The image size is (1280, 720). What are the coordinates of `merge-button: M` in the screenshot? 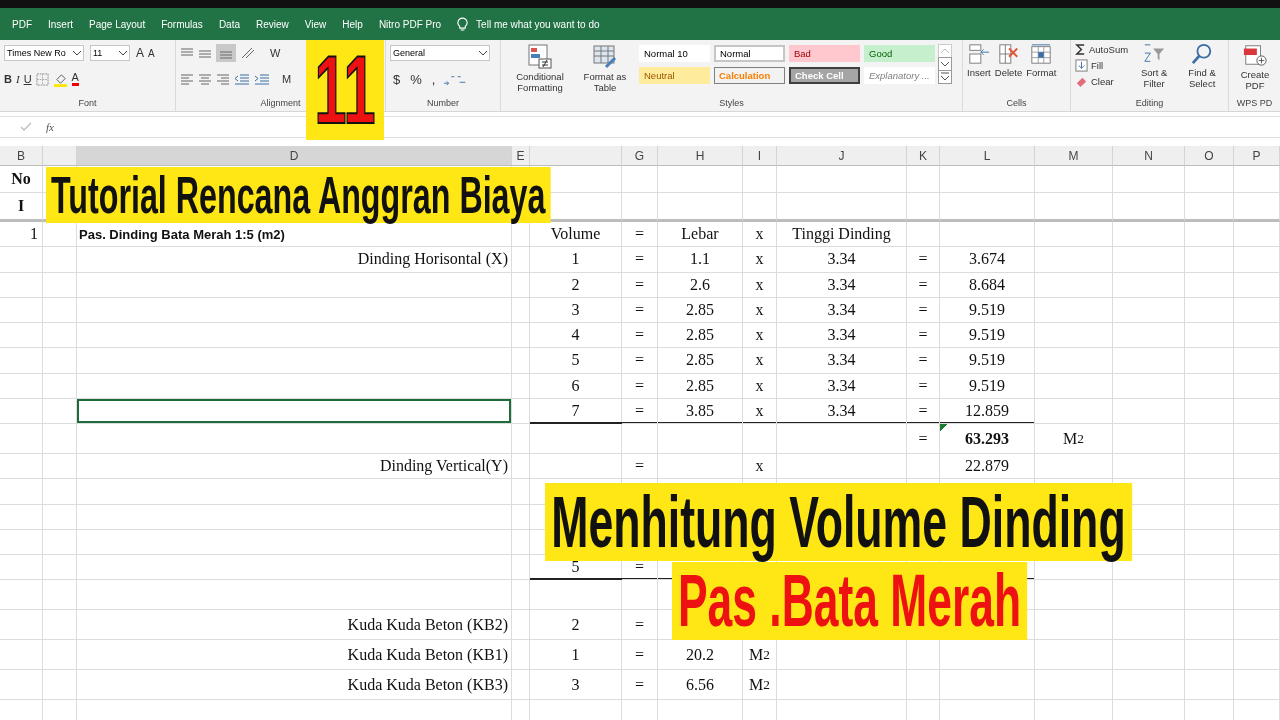 It's located at (287, 79).